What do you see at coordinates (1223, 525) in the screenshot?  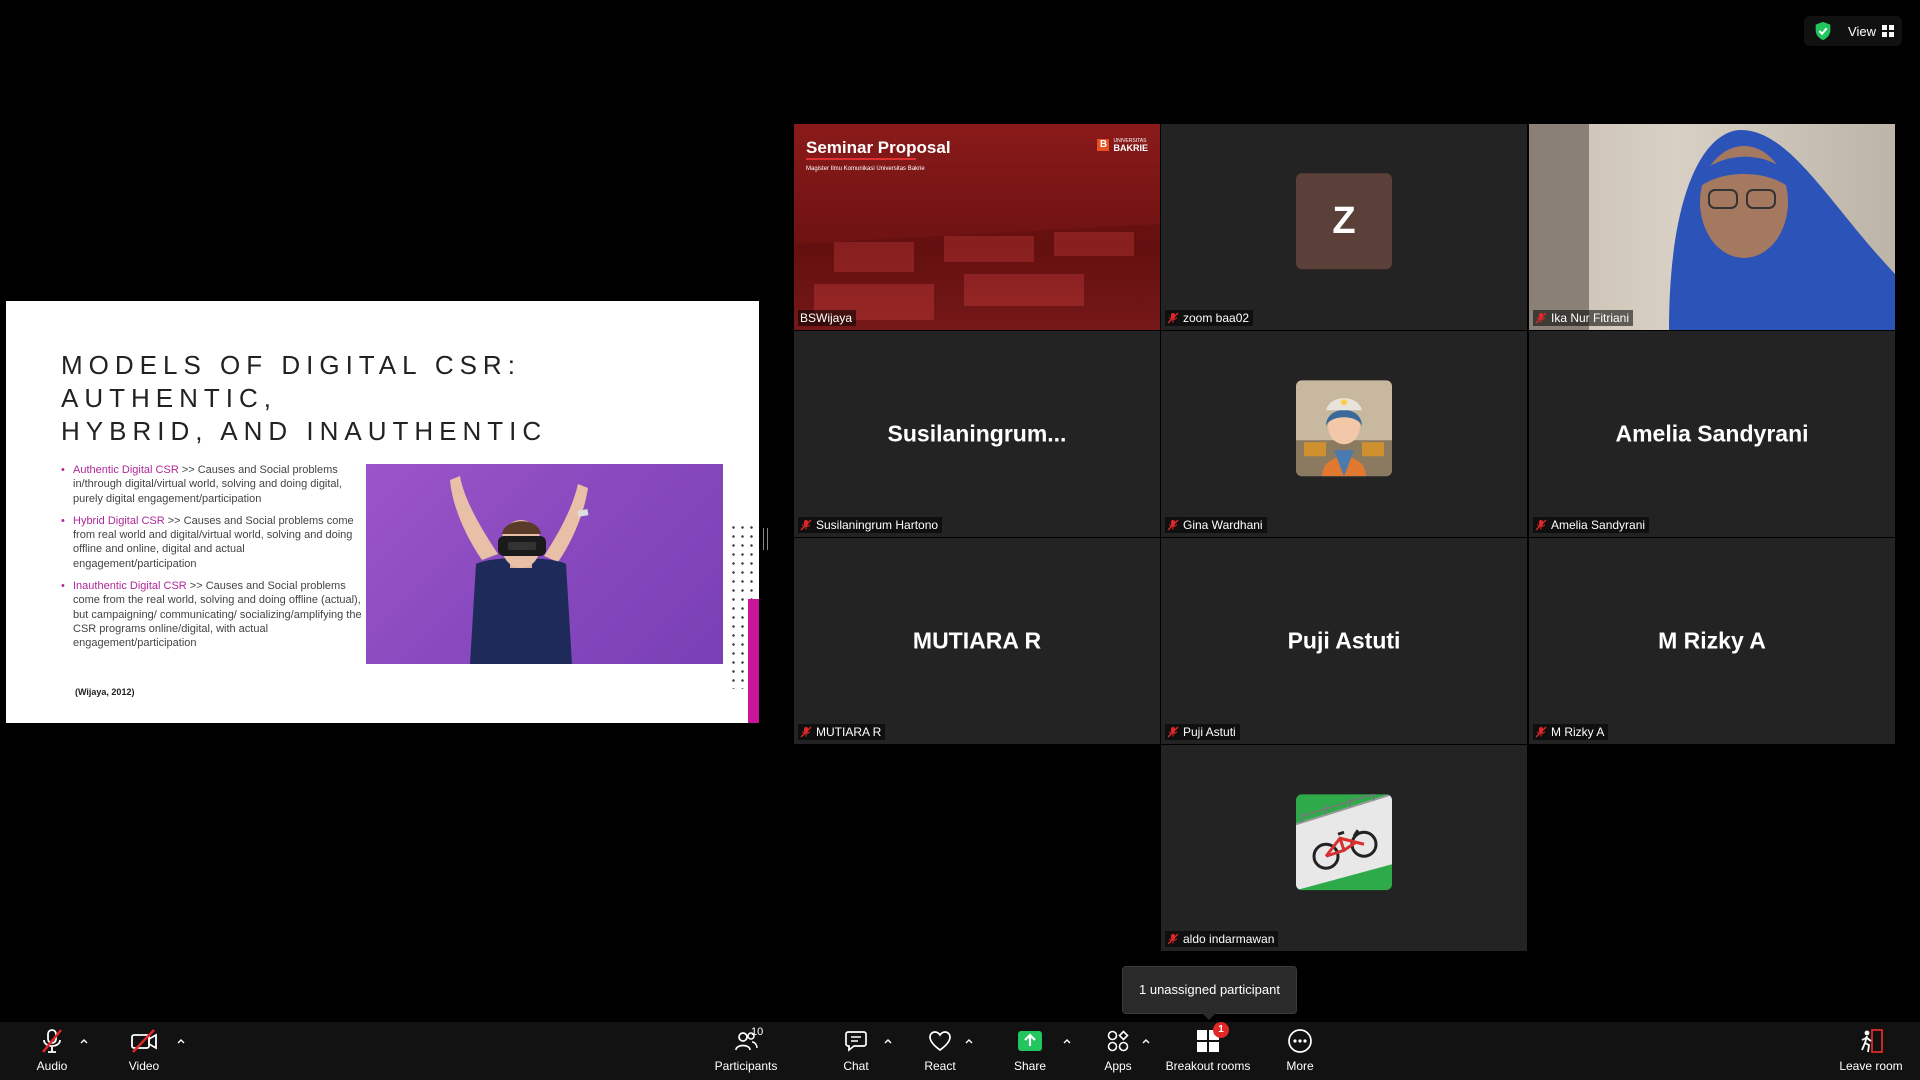 I see `participant-name: Gina Wardhani` at bounding box center [1223, 525].